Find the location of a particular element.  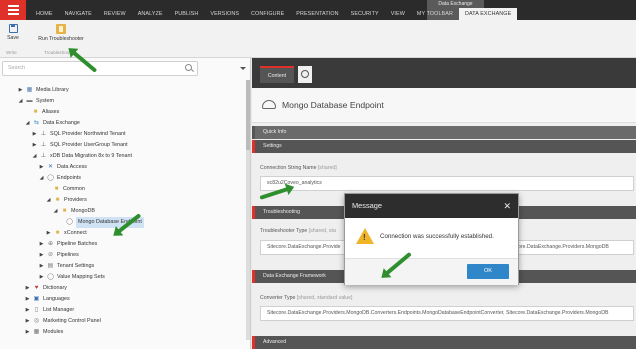

dialog-footer: OK is located at coordinates (431, 271).